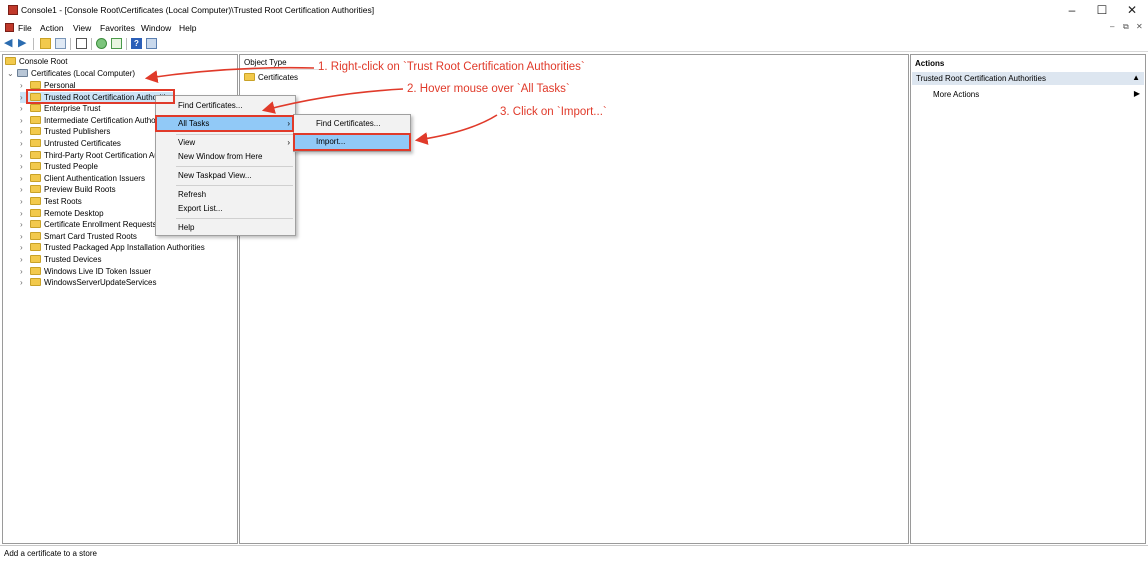 The width and height of the screenshot is (1148, 561). Describe the element at coordinates (488, 89) in the screenshot. I see `annotation-step-2: 2. Hover mouse over `All Tasks`` at that location.